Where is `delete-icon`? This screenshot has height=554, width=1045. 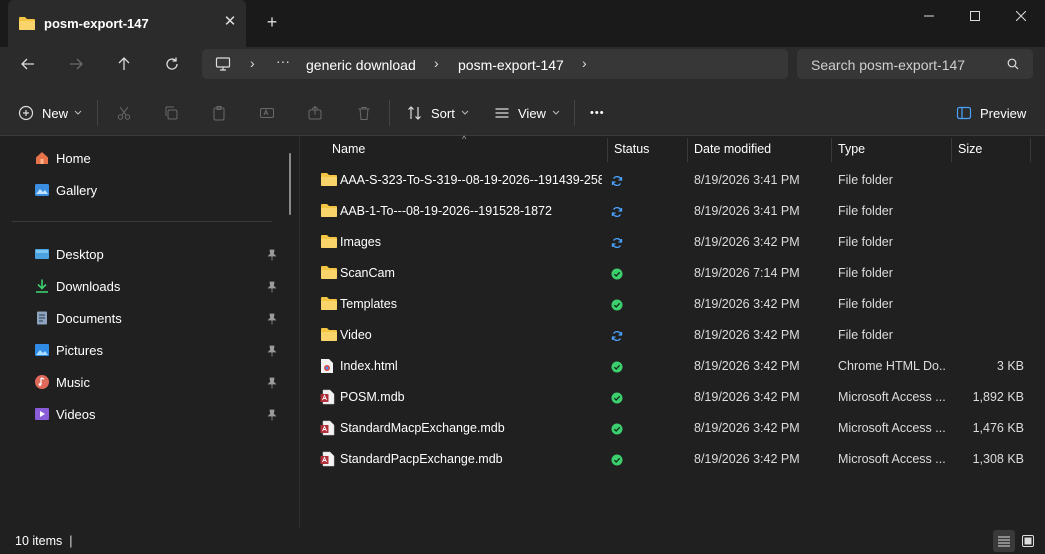
delete-icon is located at coordinates (364, 113).